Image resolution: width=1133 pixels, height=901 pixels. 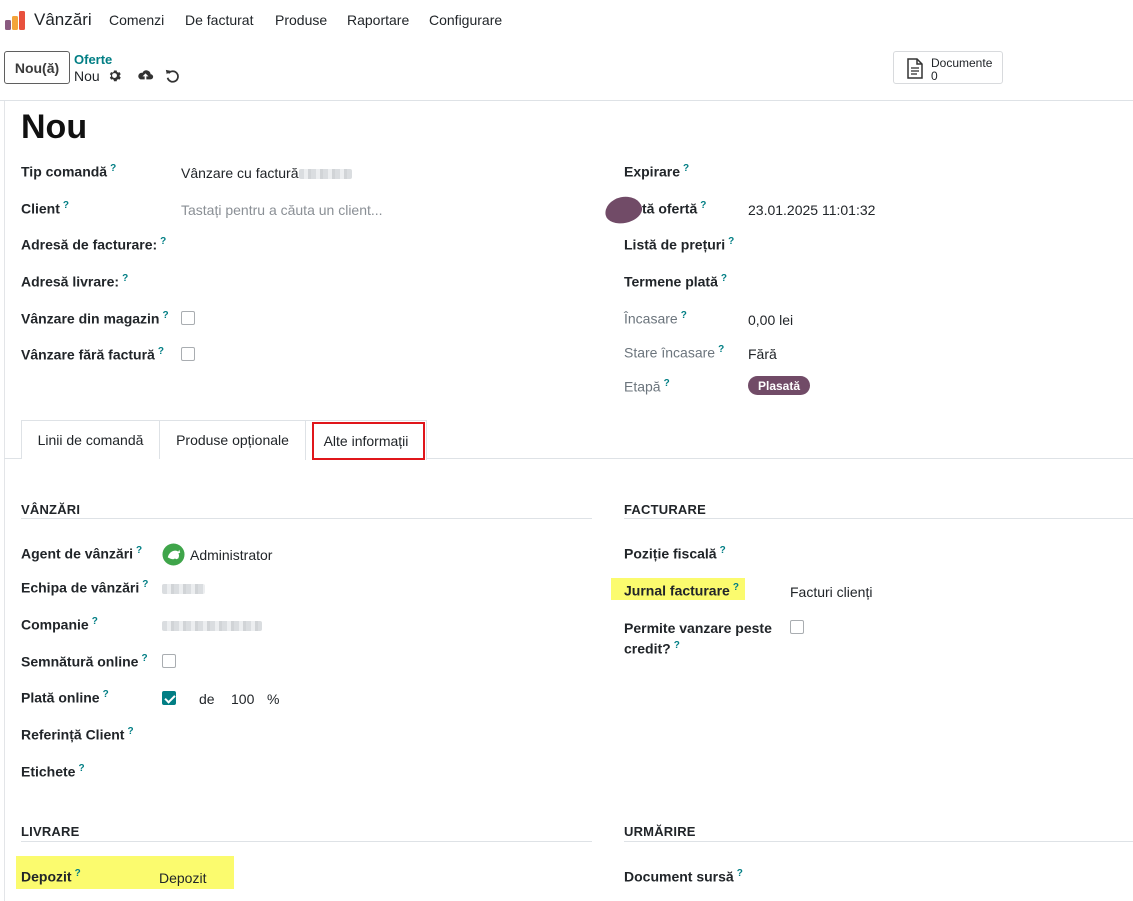 What do you see at coordinates (51, 876) in the screenshot?
I see `warehouse-label: Depozit?` at bounding box center [51, 876].